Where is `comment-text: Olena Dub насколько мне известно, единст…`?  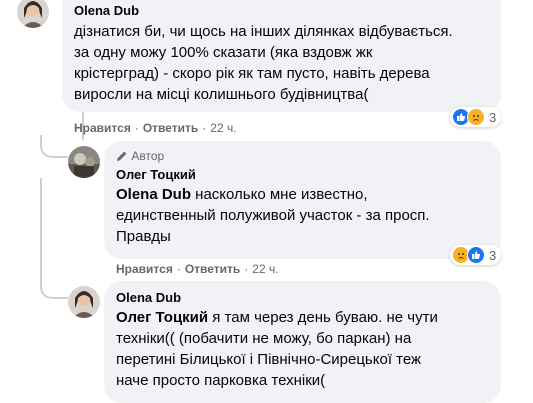
comment-text: Olena Dub насколько мне известно, единст… is located at coordinates (273, 215).